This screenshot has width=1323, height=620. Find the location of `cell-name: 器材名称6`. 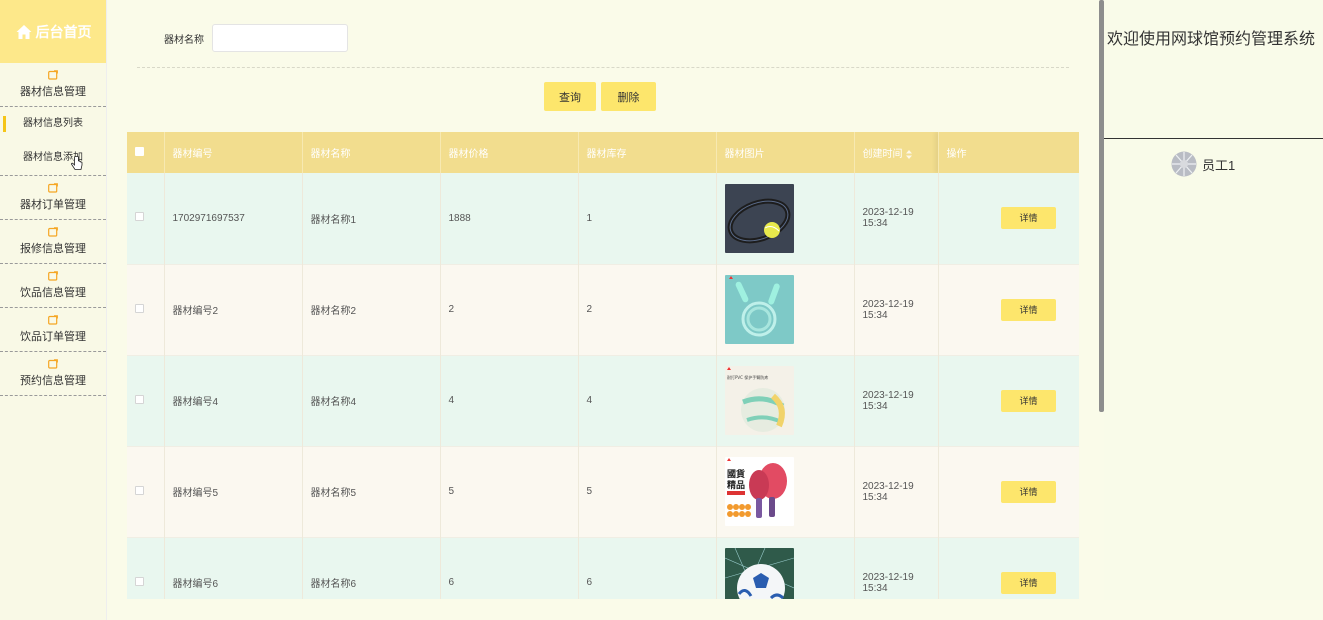

cell-name: 器材名称6 is located at coordinates (371, 568).